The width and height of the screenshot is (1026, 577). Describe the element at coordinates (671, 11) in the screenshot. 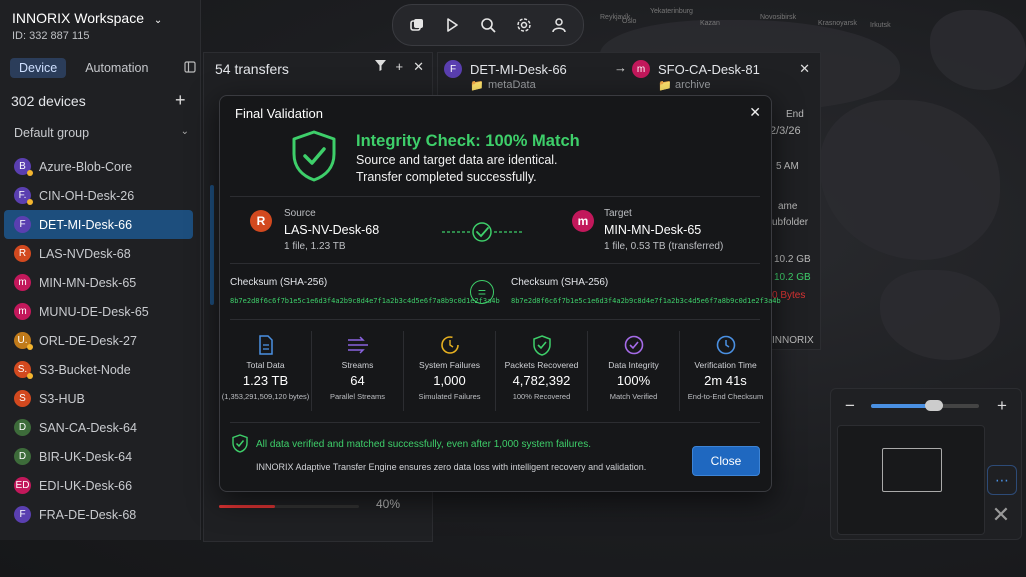

I see `map-label: Yekaterinburg` at that location.